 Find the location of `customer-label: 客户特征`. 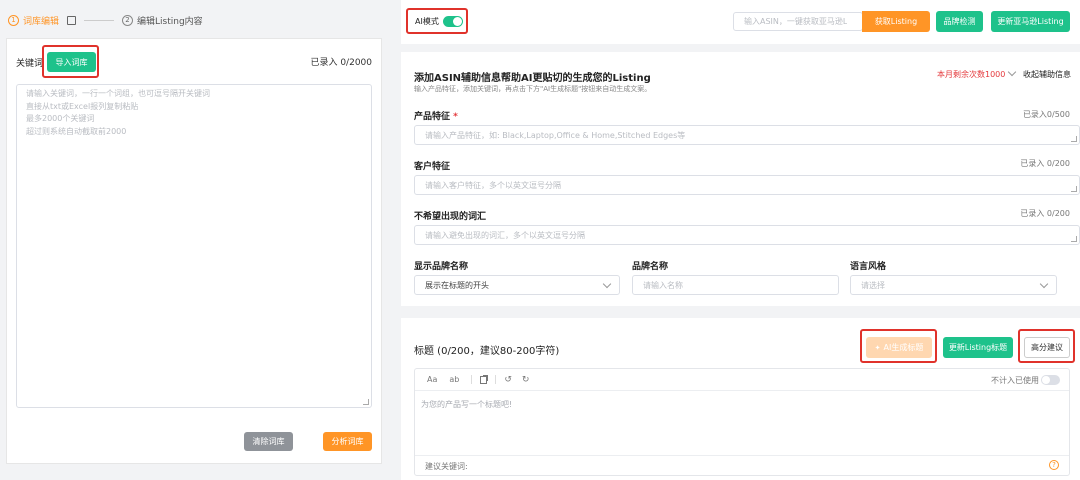

customer-label: 客户特征 is located at coordinates (432, 167).